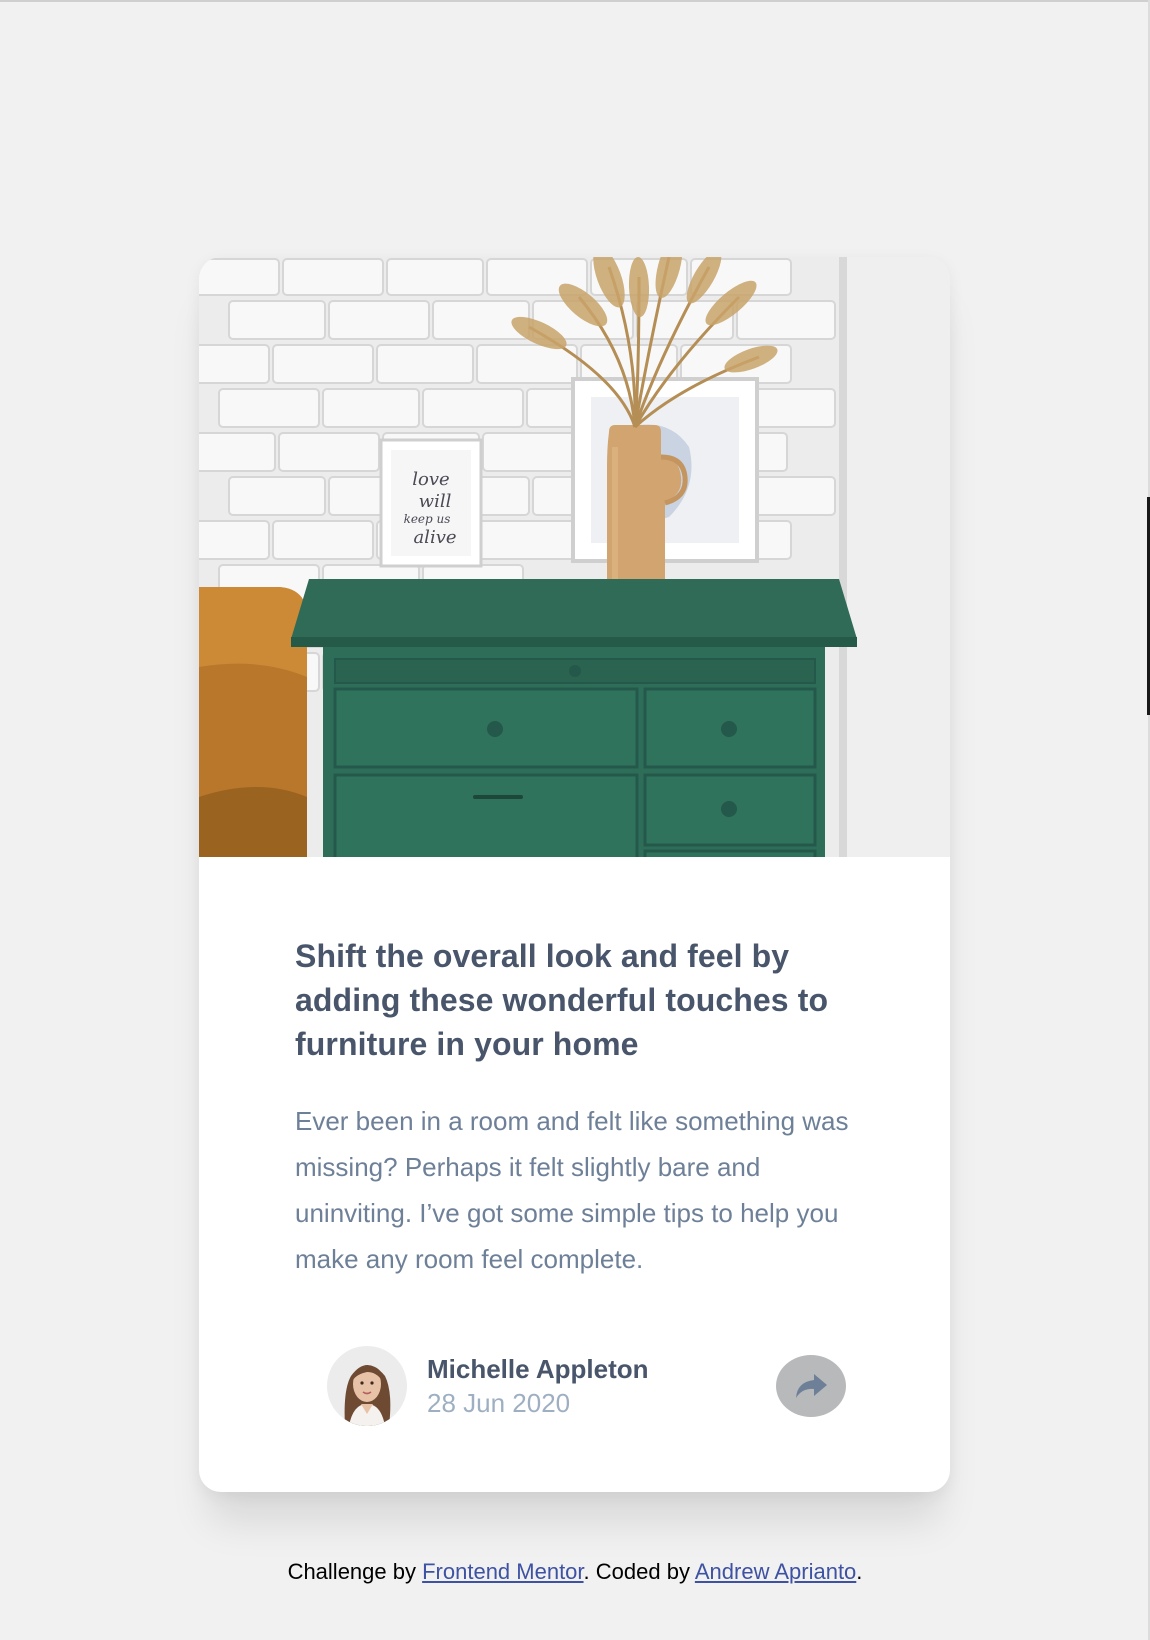  I want to click on share-icon, so click(811, 1386).